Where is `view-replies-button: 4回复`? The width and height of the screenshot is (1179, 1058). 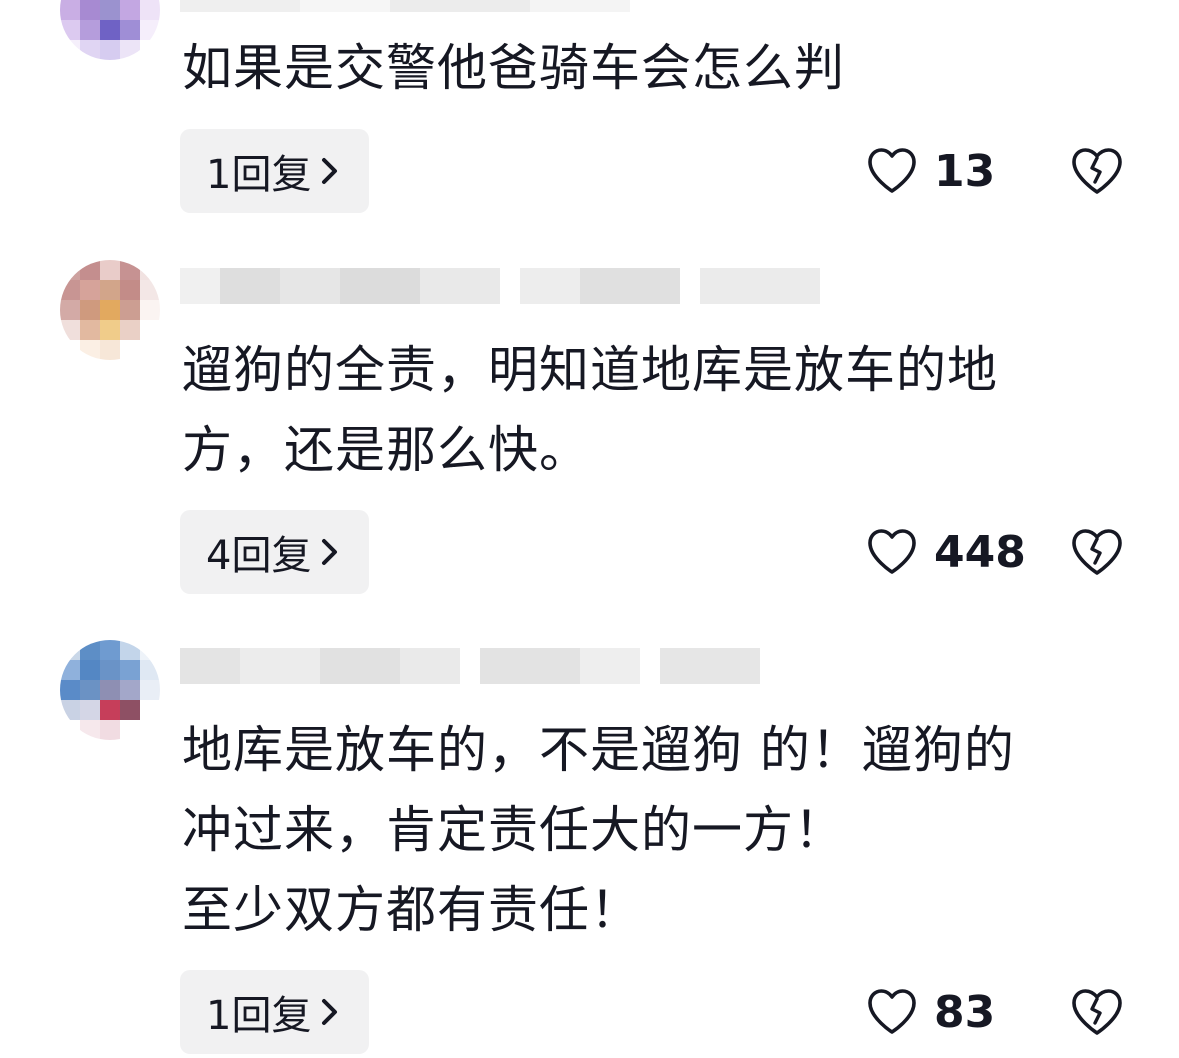 view-replies-button: 4回复 is located at coordinates (275, 552).